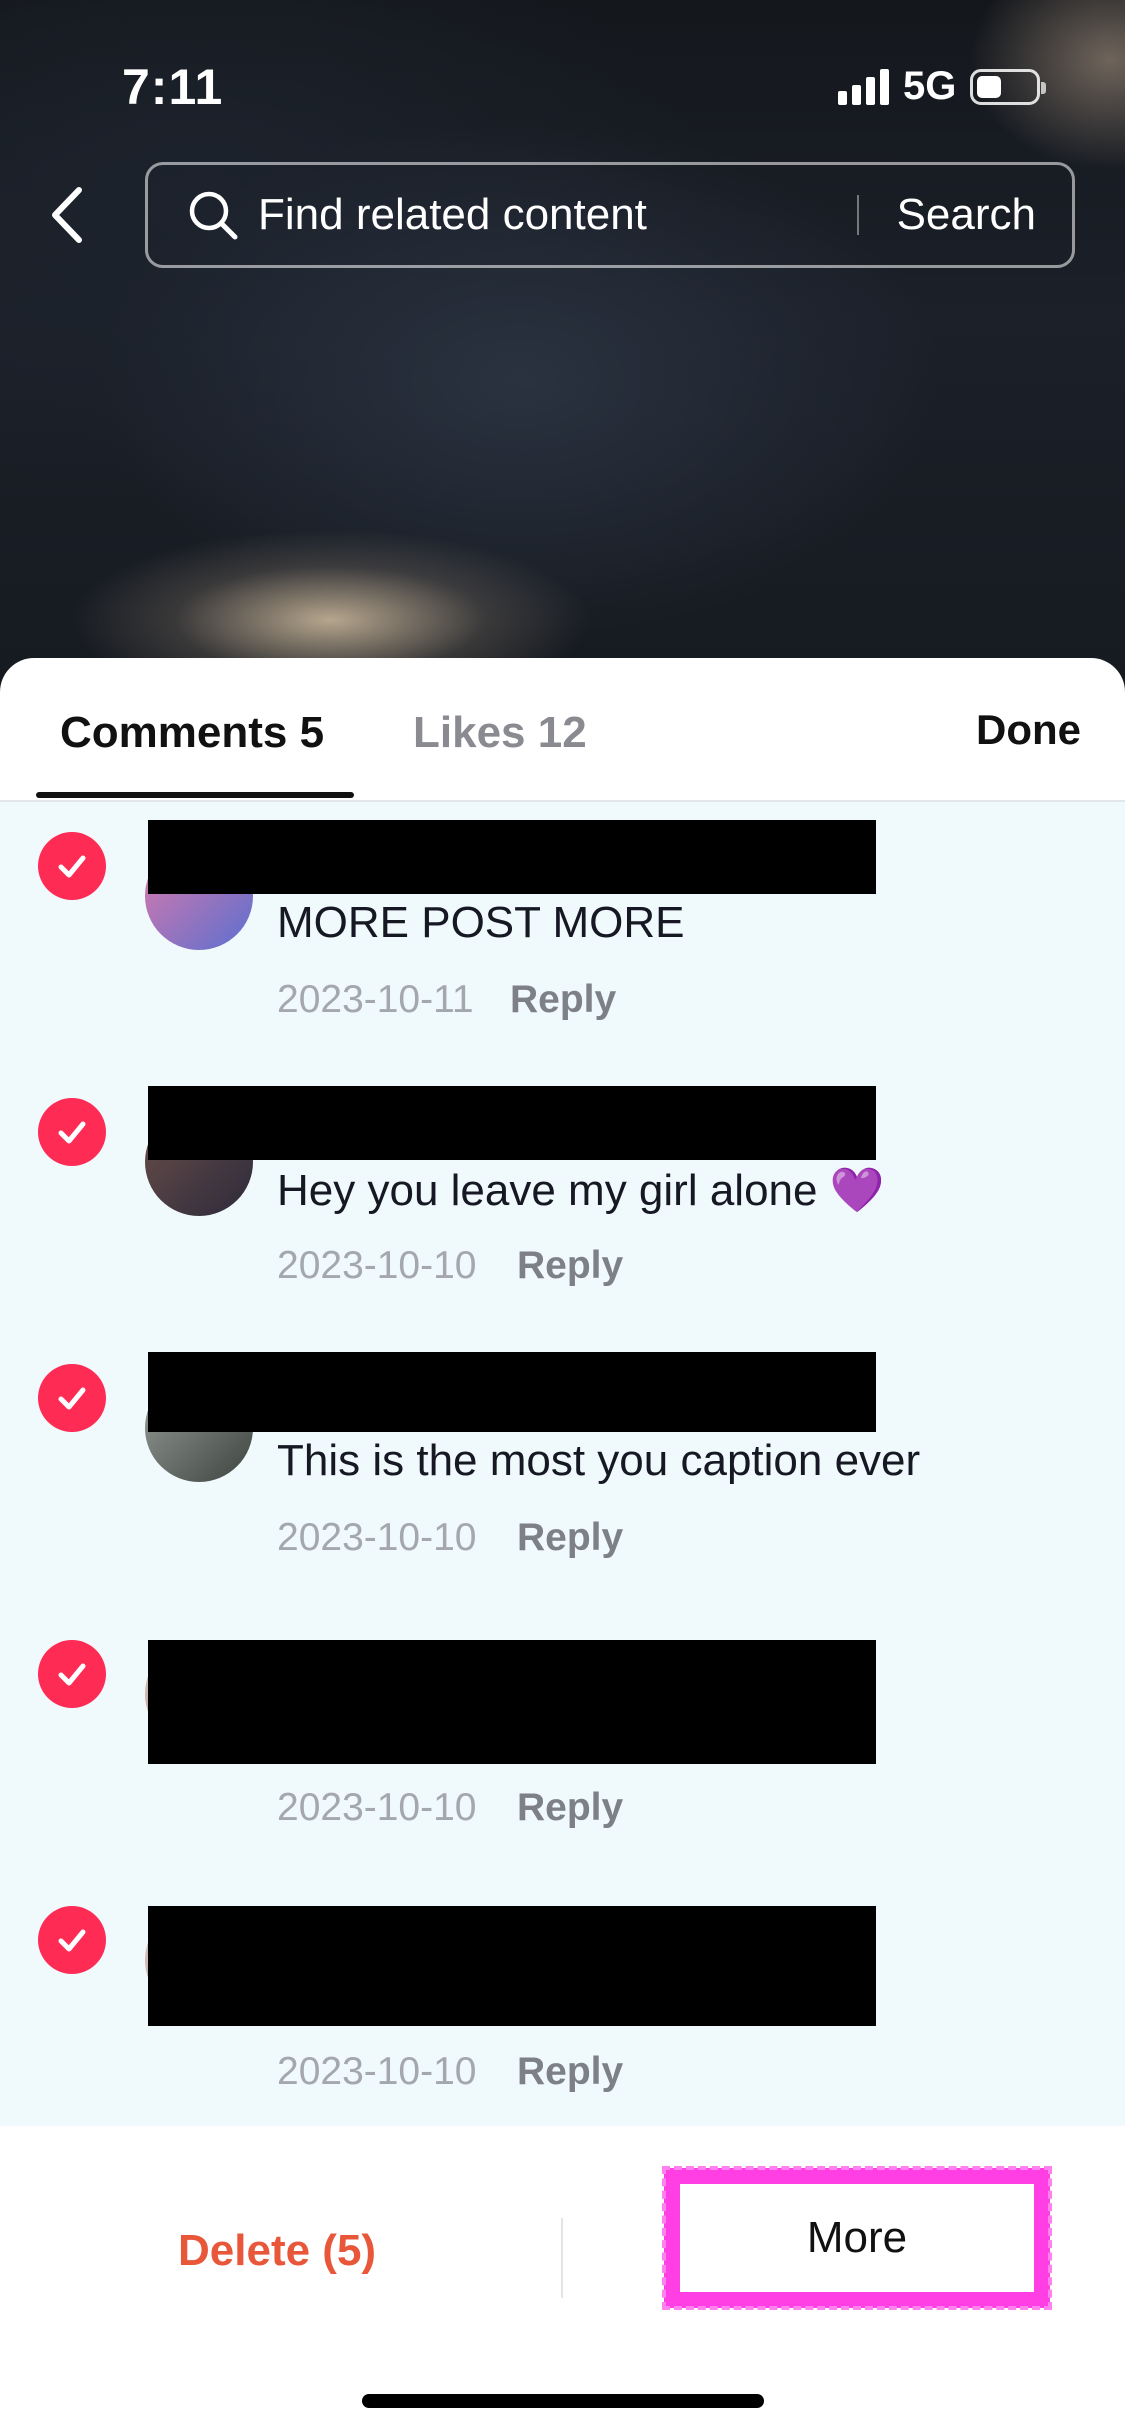  What do you see at coordinates (965, 215) in the screenshot?
I see `search-button: Search` at bounding box center [965, 215].